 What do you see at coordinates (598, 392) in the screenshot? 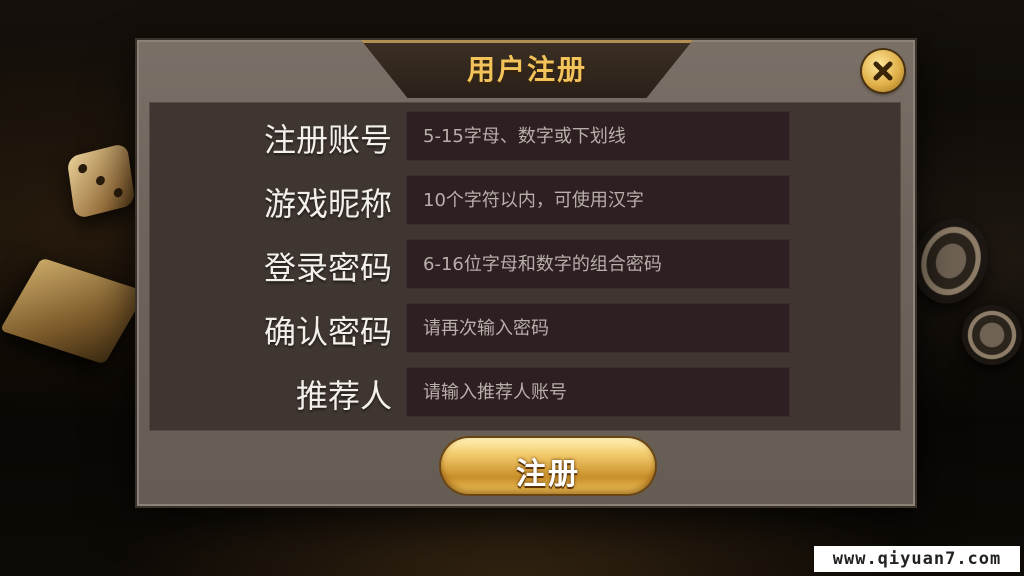
I see `referrer-input` at bounding box center [598, 392].